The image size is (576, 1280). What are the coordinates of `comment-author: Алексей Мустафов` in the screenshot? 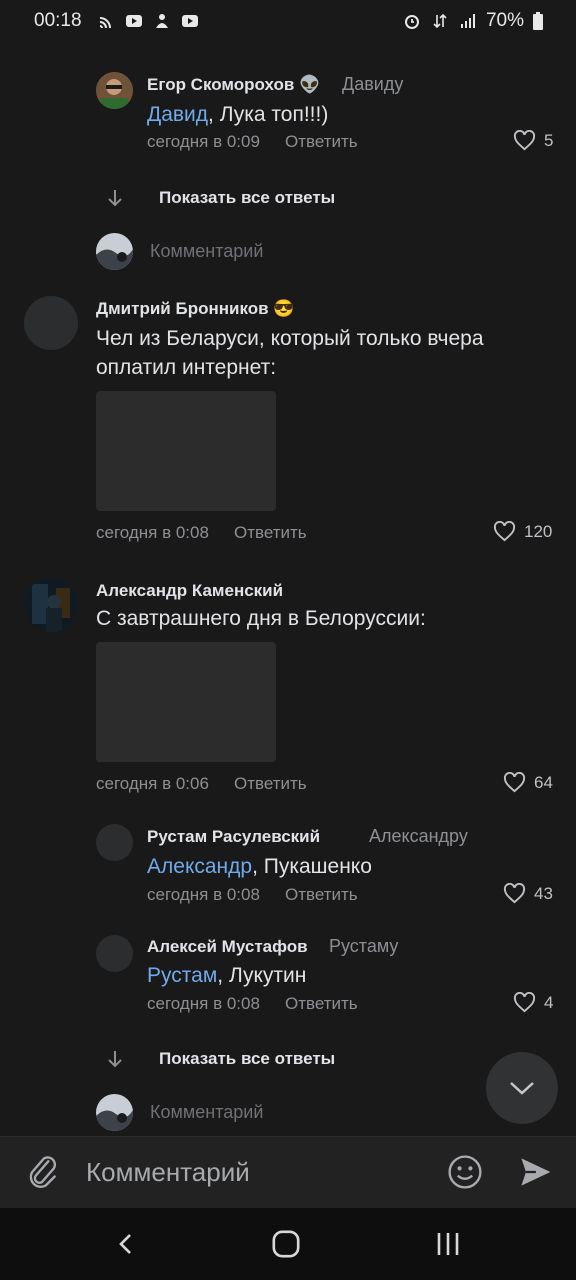 It's located at (227, 947).